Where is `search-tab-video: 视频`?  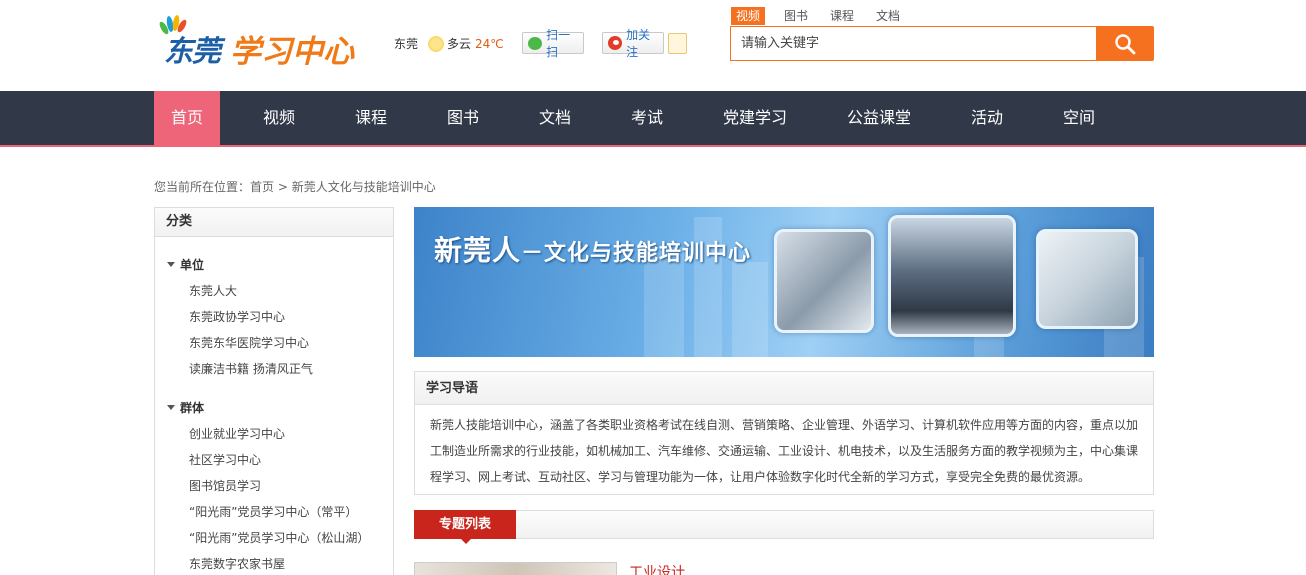 search-tab-video: 视频 is located at coordinates (748, 16).